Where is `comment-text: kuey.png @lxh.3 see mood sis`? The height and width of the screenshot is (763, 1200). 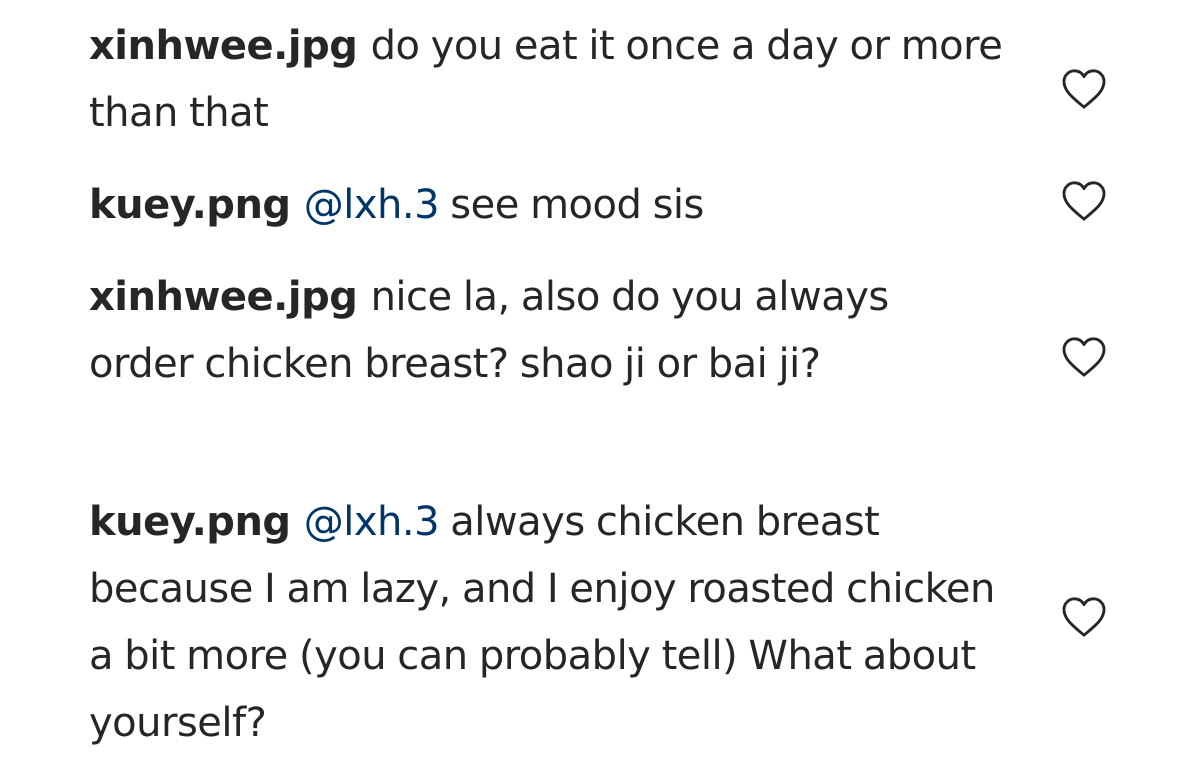
comment-text: kuey.png @lxh.3 see mood sis is located at coordinates (546, 205).